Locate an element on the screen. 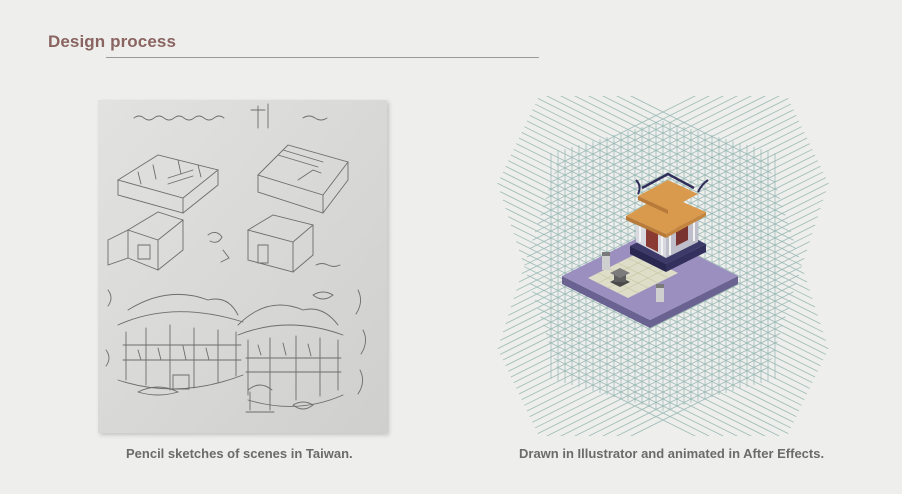 The image size is (902, 494). section-heading: Design process is located at coordinates (112, 41).